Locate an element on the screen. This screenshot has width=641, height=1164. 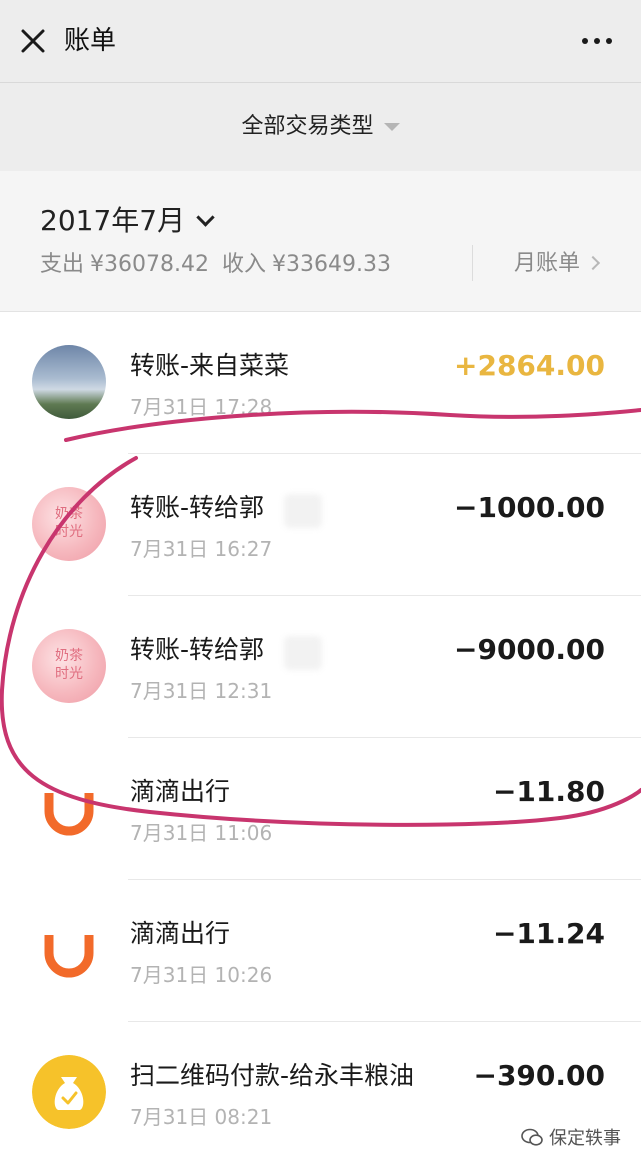
expense-value: ¥36078.42 is located at coordinates (149, 264).